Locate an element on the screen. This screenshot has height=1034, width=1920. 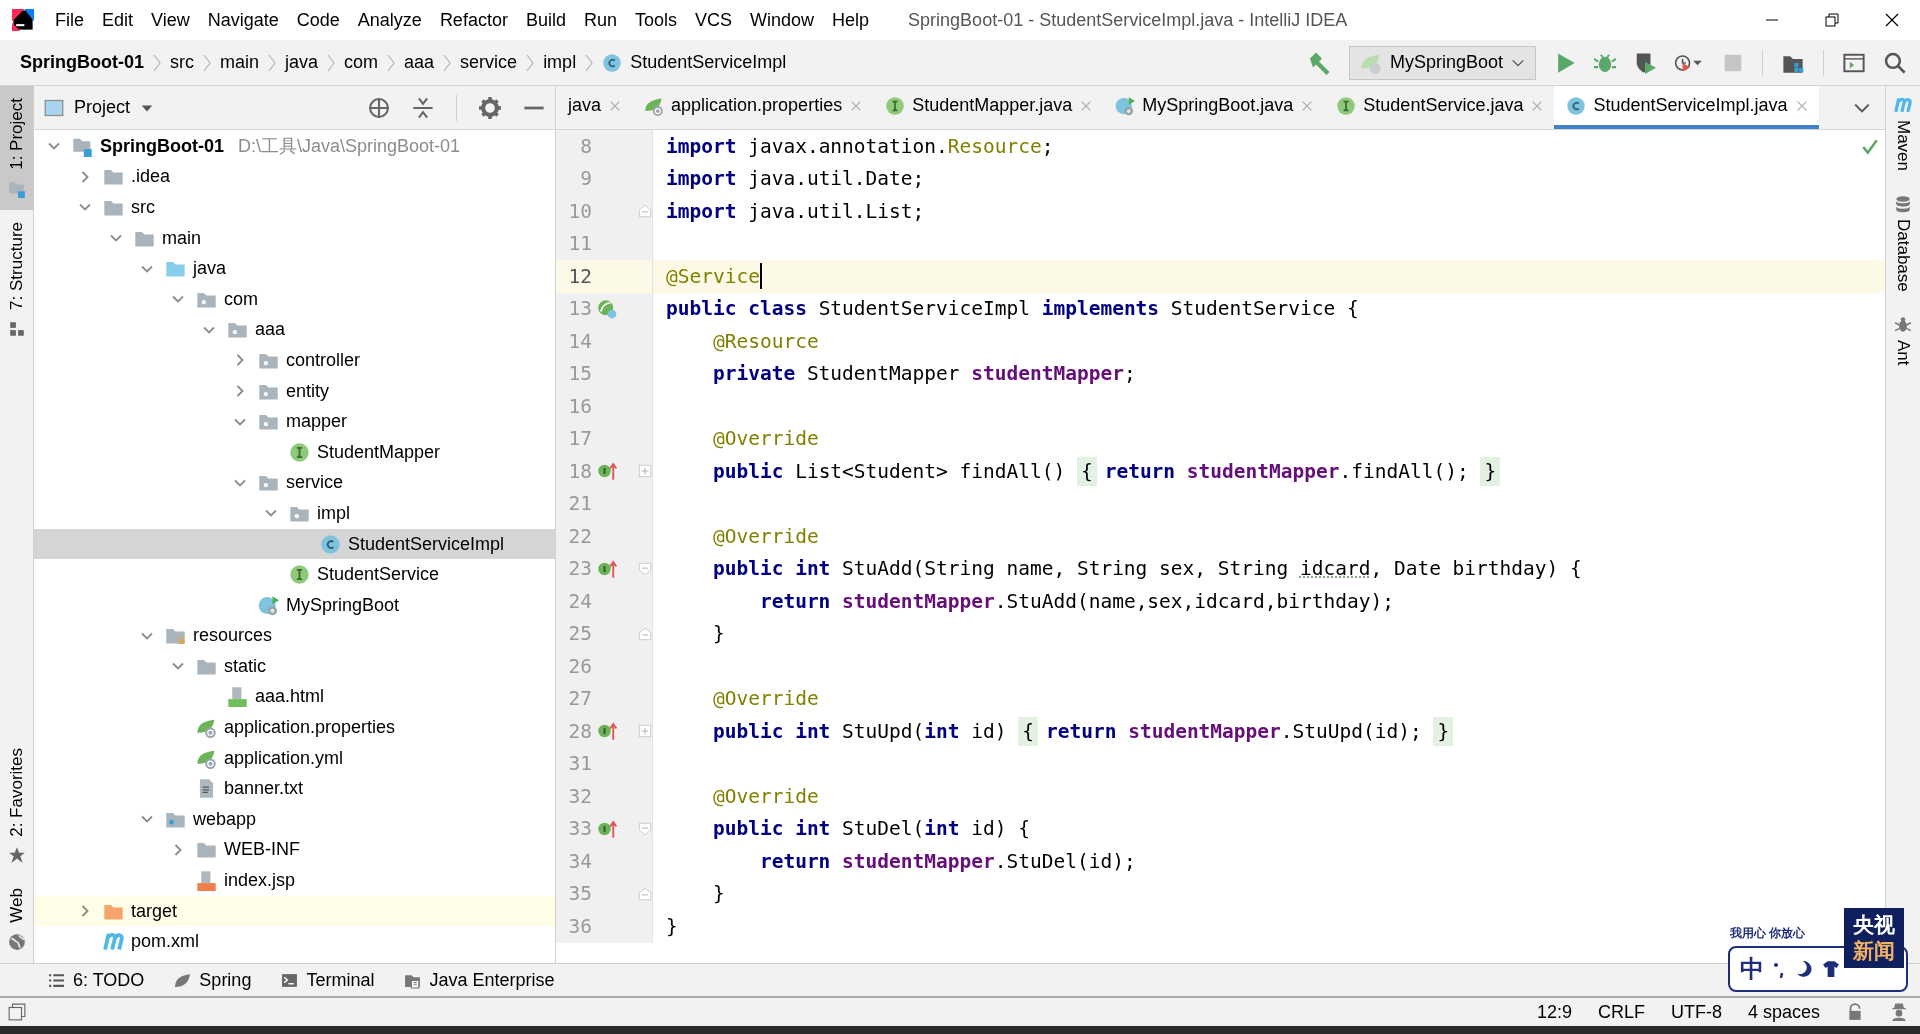
check-icon is located at coordinates (1870, 147).